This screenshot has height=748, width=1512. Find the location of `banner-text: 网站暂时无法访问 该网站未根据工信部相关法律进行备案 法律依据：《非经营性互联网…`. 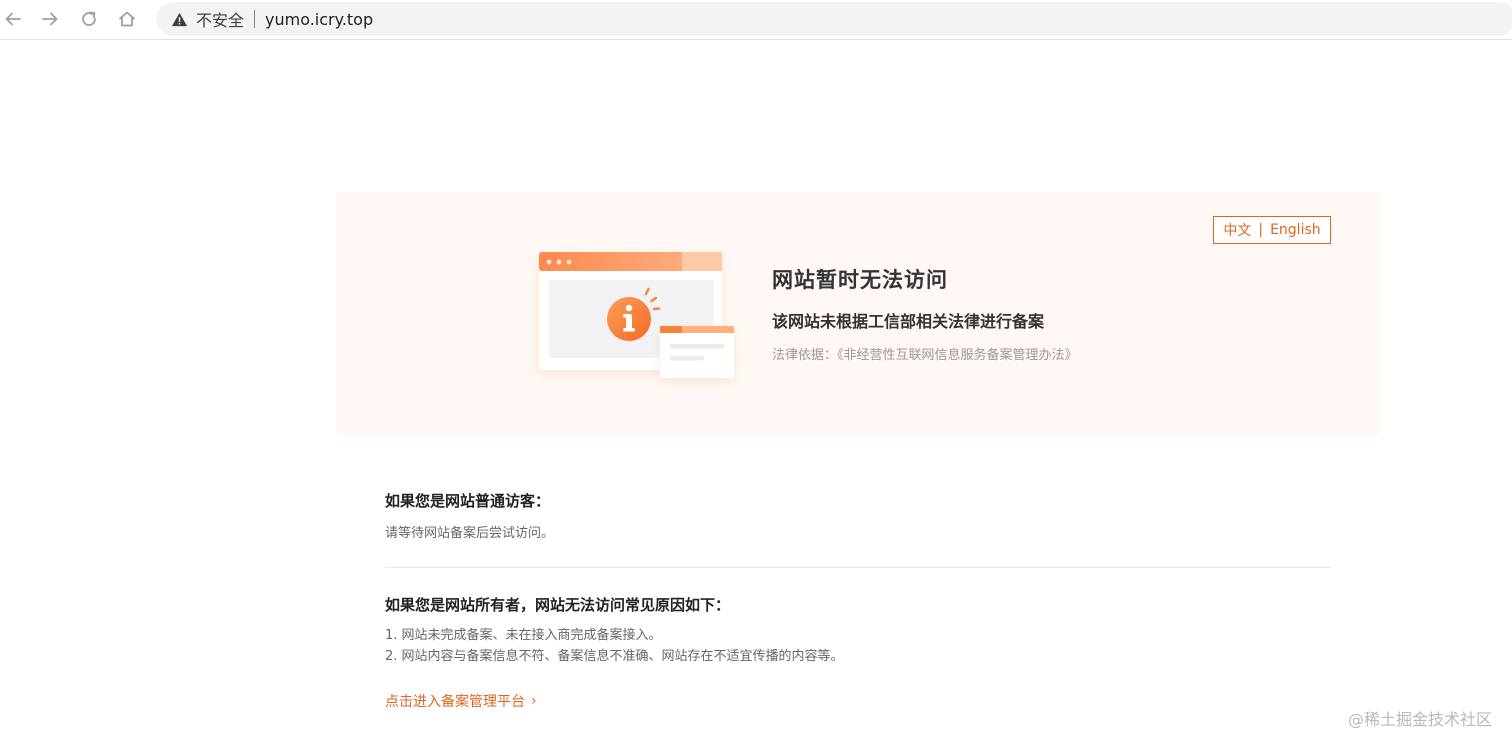

banner-text: 网站暂时无法访问 该网站未根据工信部相关法律进行备案 法律依据：《非经营性互联网… is located at coordinates (925, 313).